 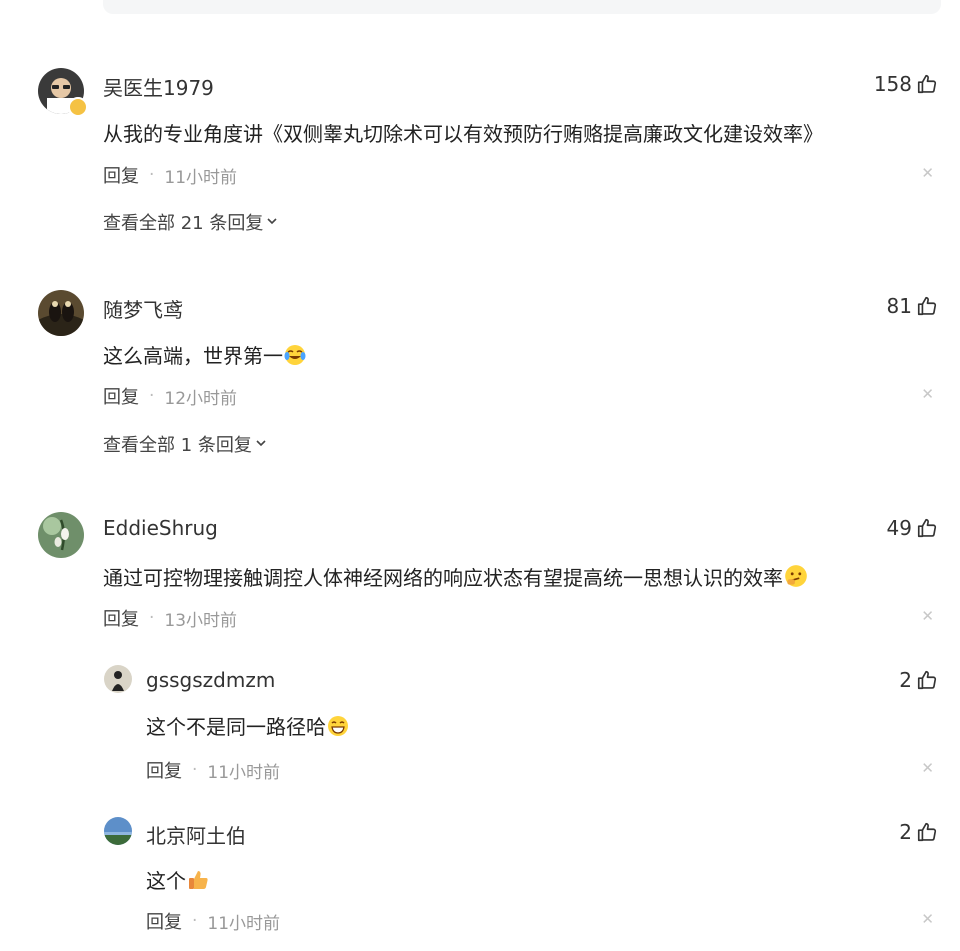 I want to click on top-bar, so click(x=522, y=7).